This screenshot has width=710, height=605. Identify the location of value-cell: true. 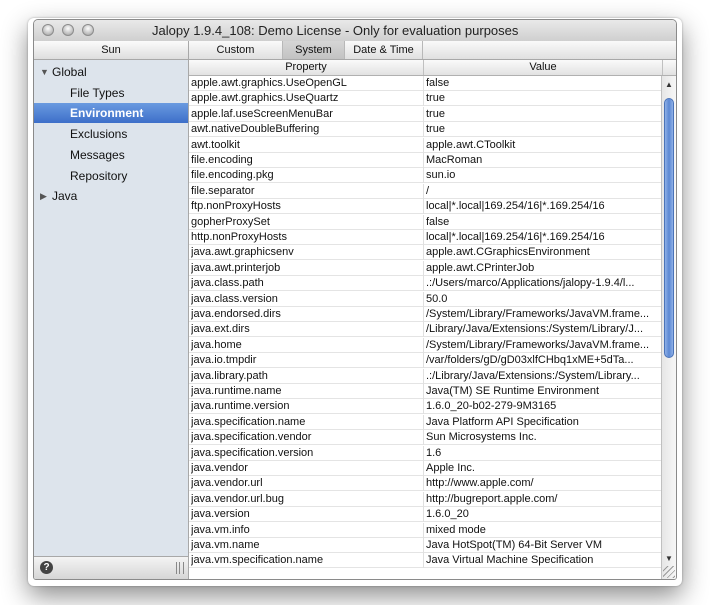
(435, 113).